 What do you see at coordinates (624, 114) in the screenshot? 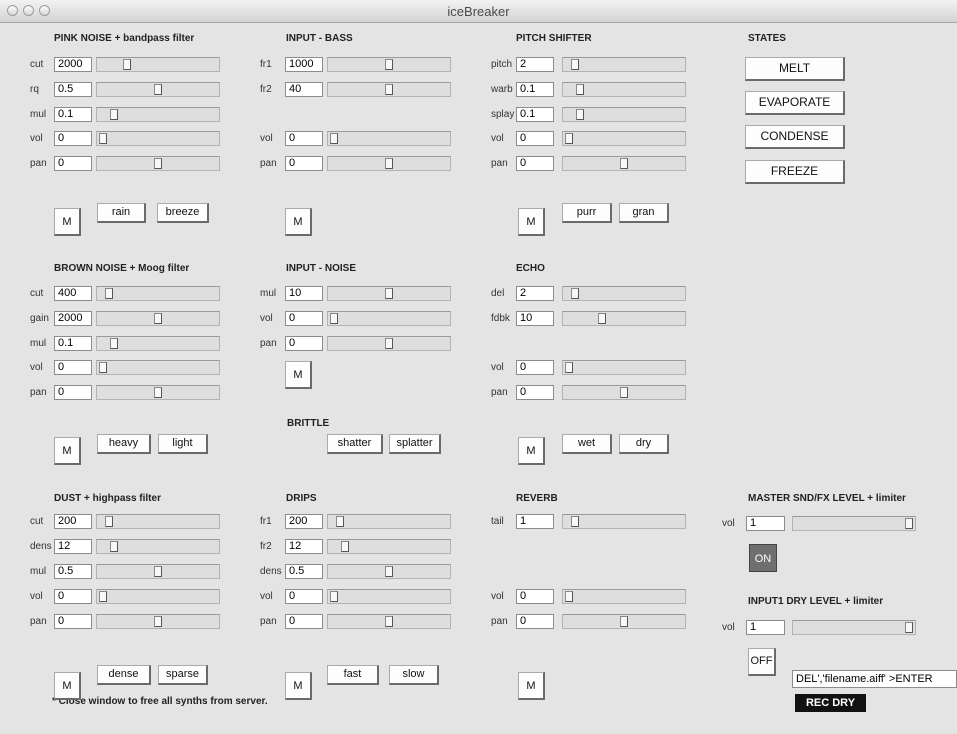
I see `pitch-splay-slider` at bounding box center [624, 114].